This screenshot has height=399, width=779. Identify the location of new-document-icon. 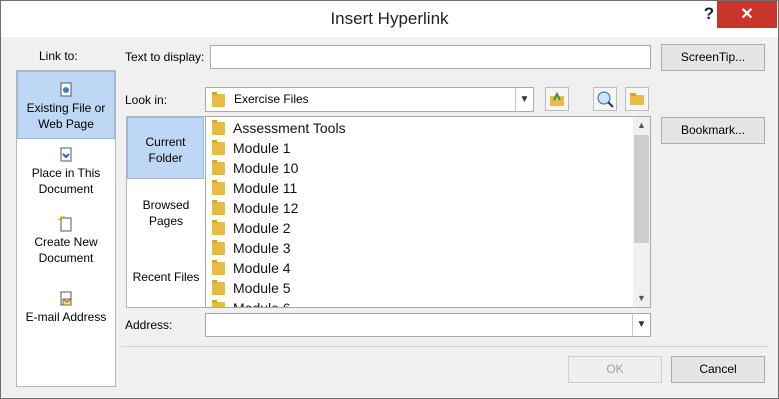
(65, 224).